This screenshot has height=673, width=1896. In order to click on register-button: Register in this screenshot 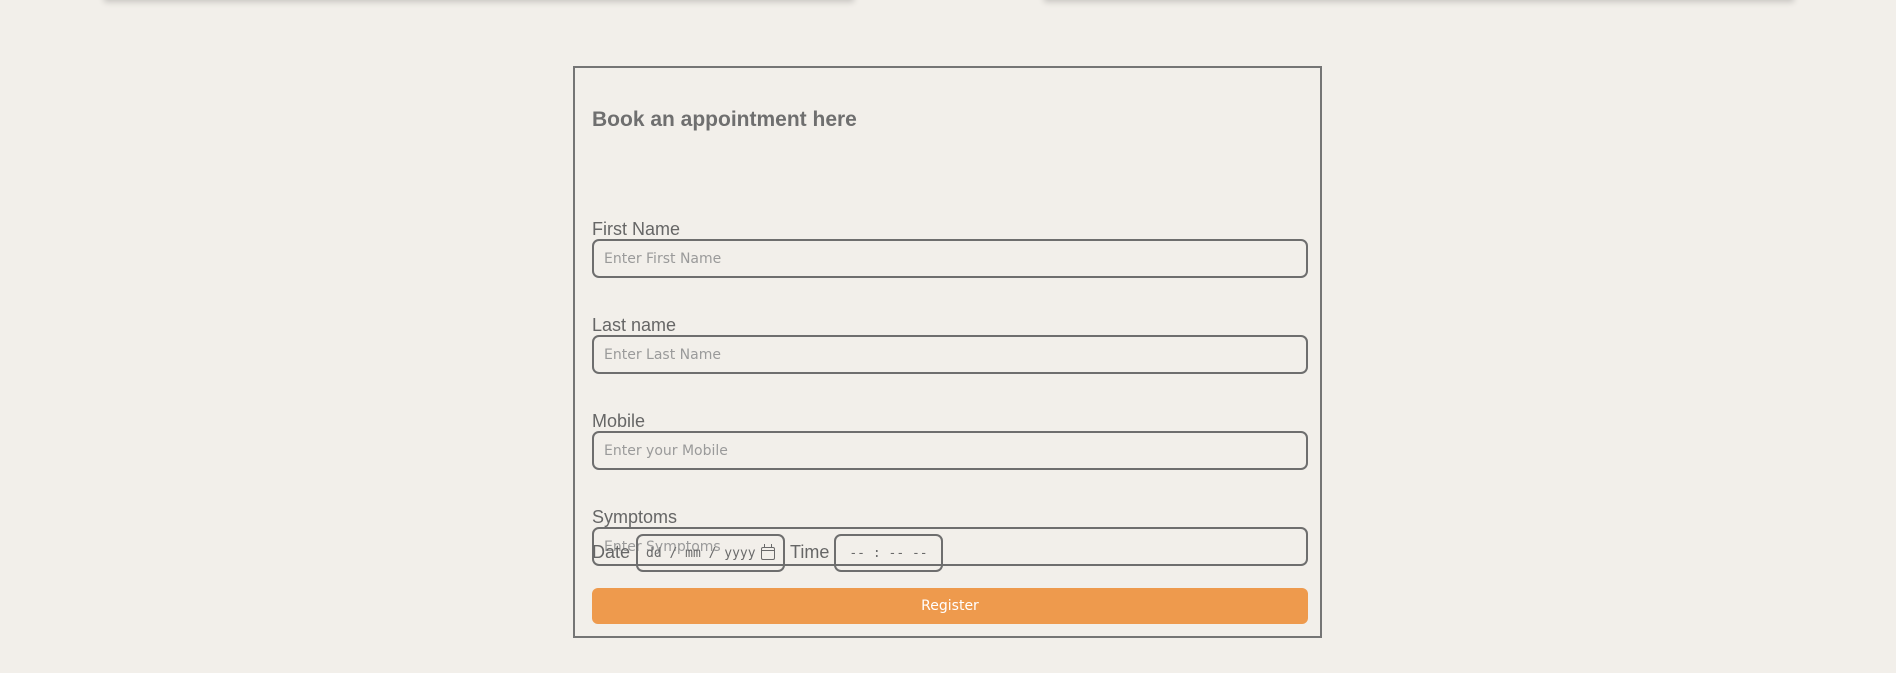, I will do `click(950, 606)`.